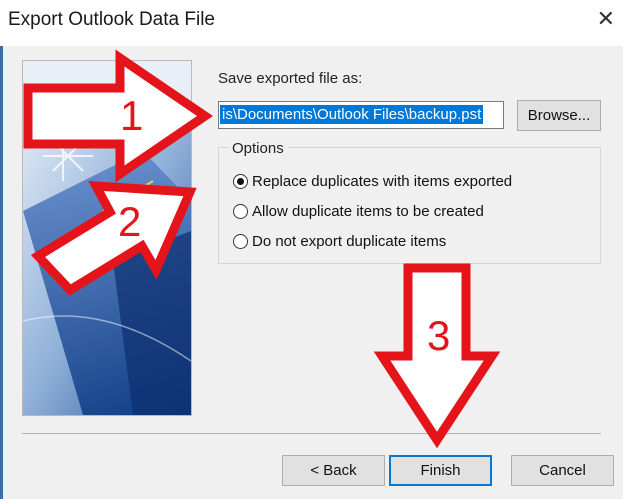 The image size is (623, 499). Describe the element at coordinates (290, 78) in the screenshot. I see `save-as-label: Save exported file as:` at that location.